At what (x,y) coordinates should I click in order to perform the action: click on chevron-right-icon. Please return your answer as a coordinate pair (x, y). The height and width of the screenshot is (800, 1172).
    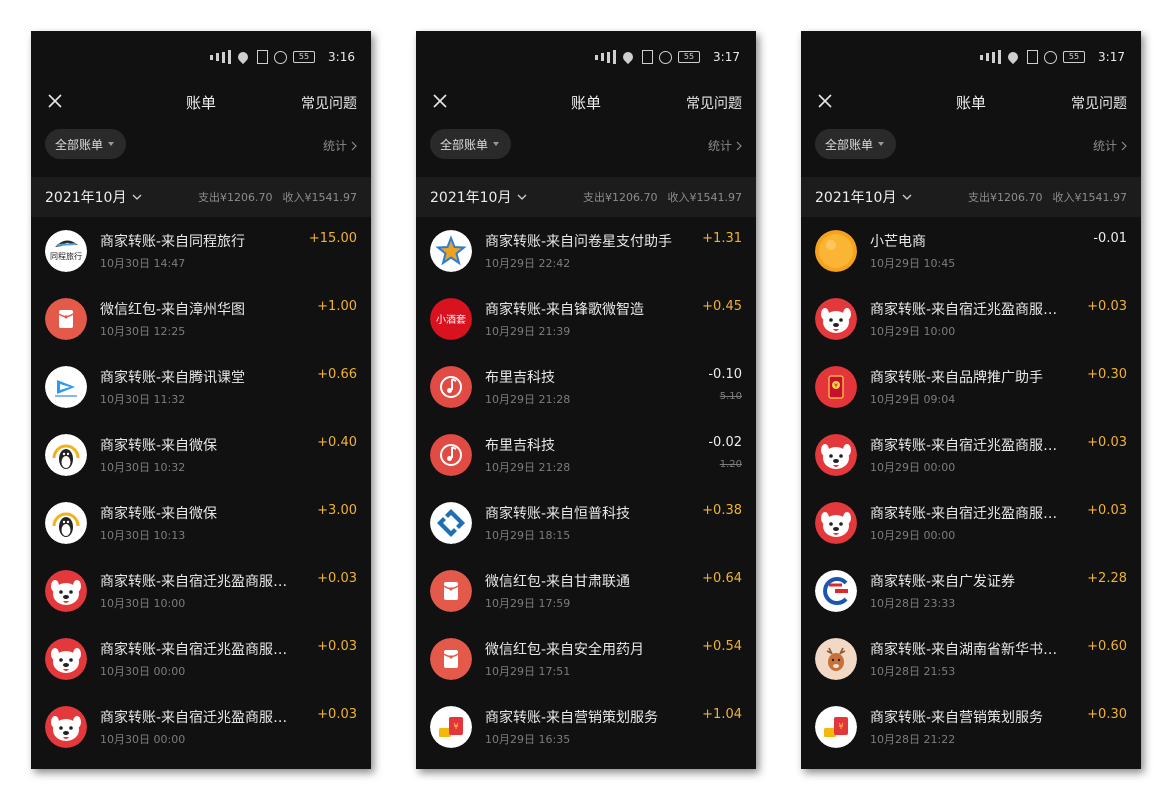
    Looking at the image, I should click on (1124, 145).